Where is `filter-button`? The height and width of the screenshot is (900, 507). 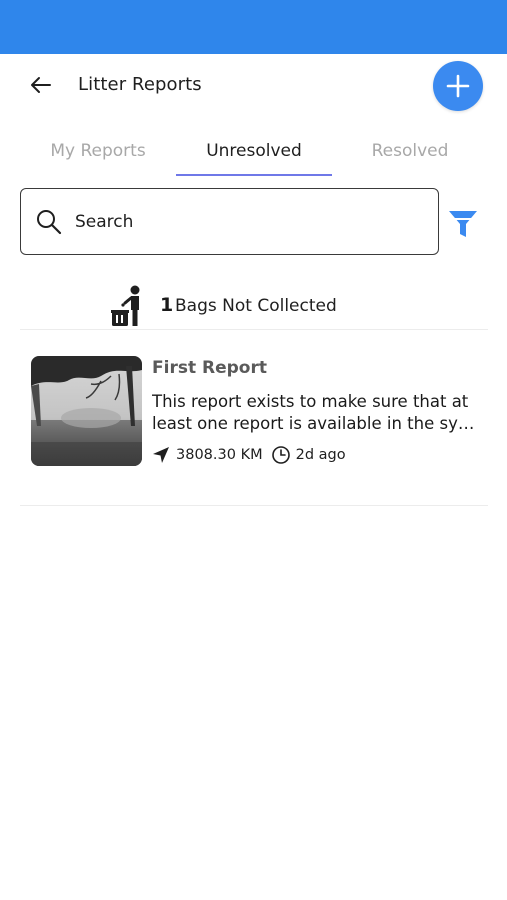 filter-button is located at coordinates (463, 224).